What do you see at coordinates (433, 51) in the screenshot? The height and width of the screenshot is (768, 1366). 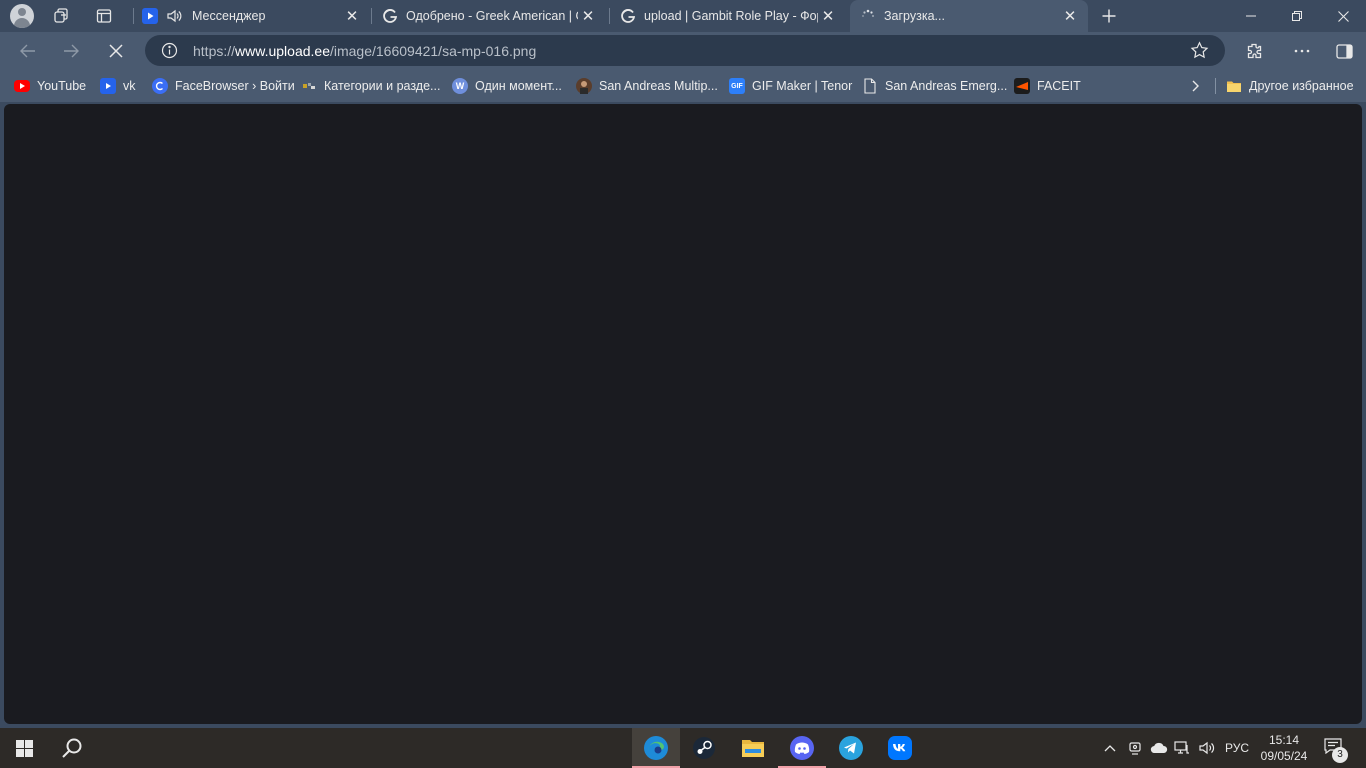 I see `url-path: /image/16609421/sa-mp-016.png` at bounding box center [433, 51].